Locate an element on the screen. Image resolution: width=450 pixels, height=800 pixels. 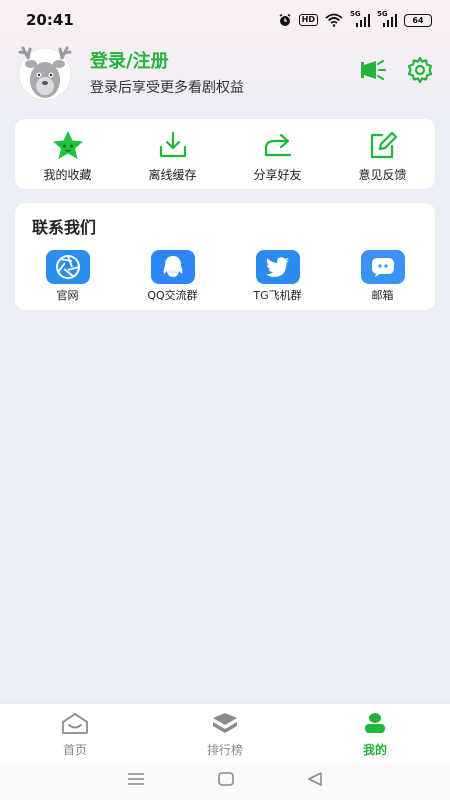
status-icons: HD 5G 5G 64 is located at coordinates (355, 18).